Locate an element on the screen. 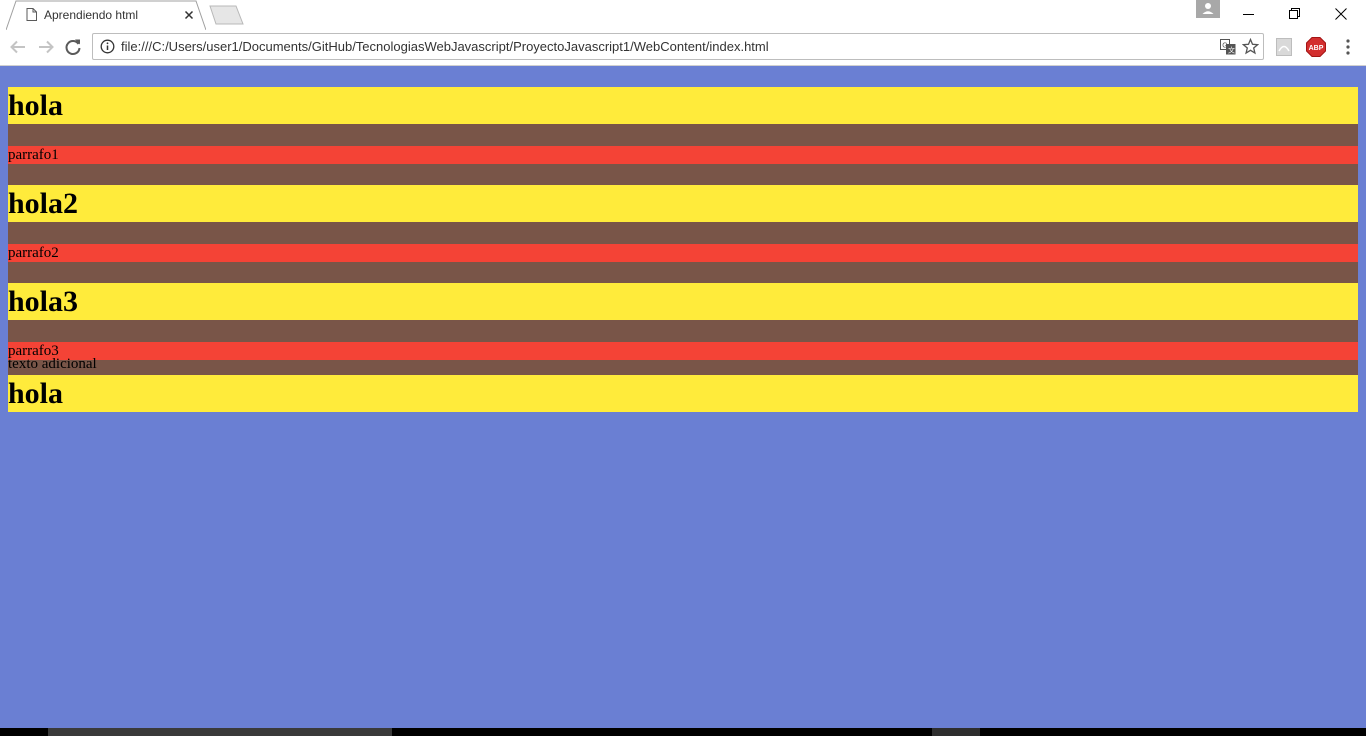 This screenshot has height=736, width=1366. paragraph: parrafo2 is located at coordinates (683, 253).